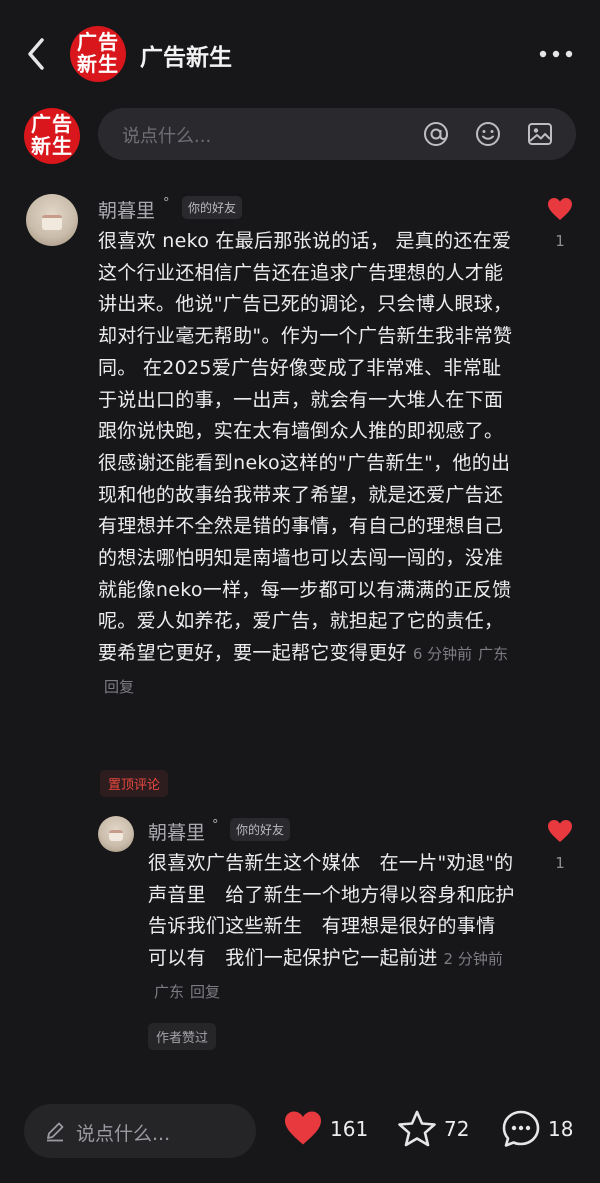 This screenshot has height=1183, width=600. I want to click on my-avatar: 广告 新生, so click(52, 136).